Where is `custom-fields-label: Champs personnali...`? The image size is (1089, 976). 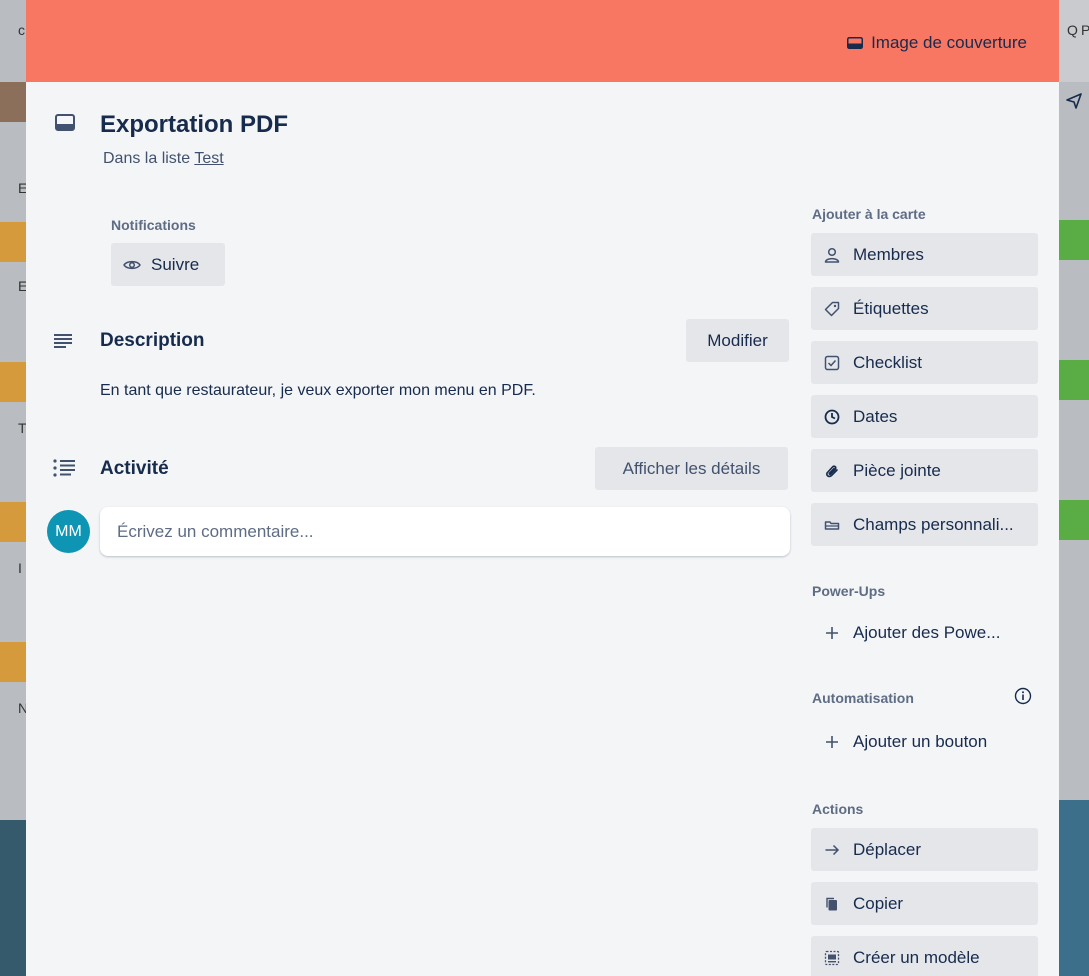
custom-fields-label: Champs personnali... is located at coordinates (933, 524).